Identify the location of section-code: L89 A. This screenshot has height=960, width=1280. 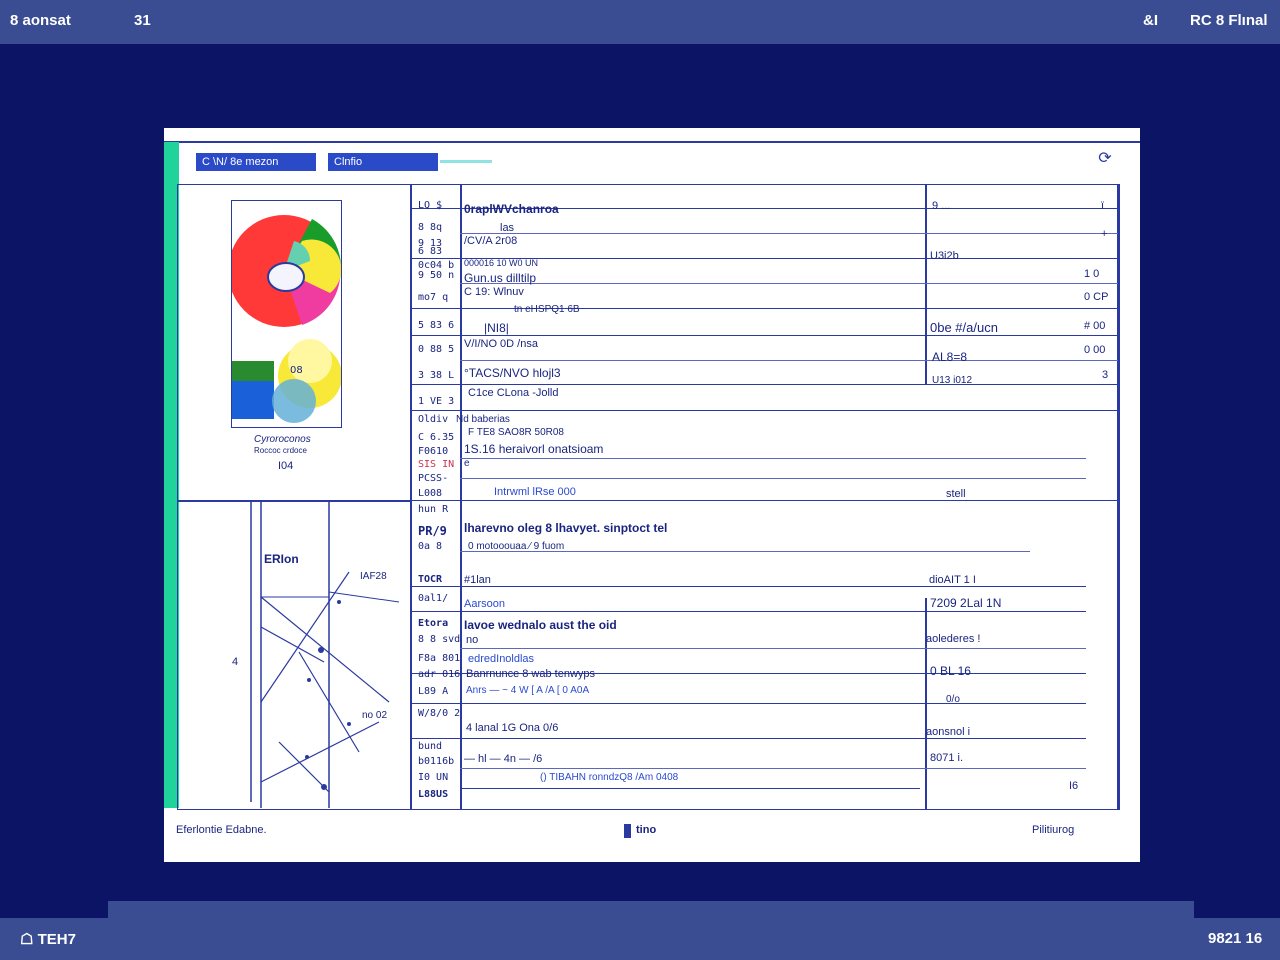
(433, 691).